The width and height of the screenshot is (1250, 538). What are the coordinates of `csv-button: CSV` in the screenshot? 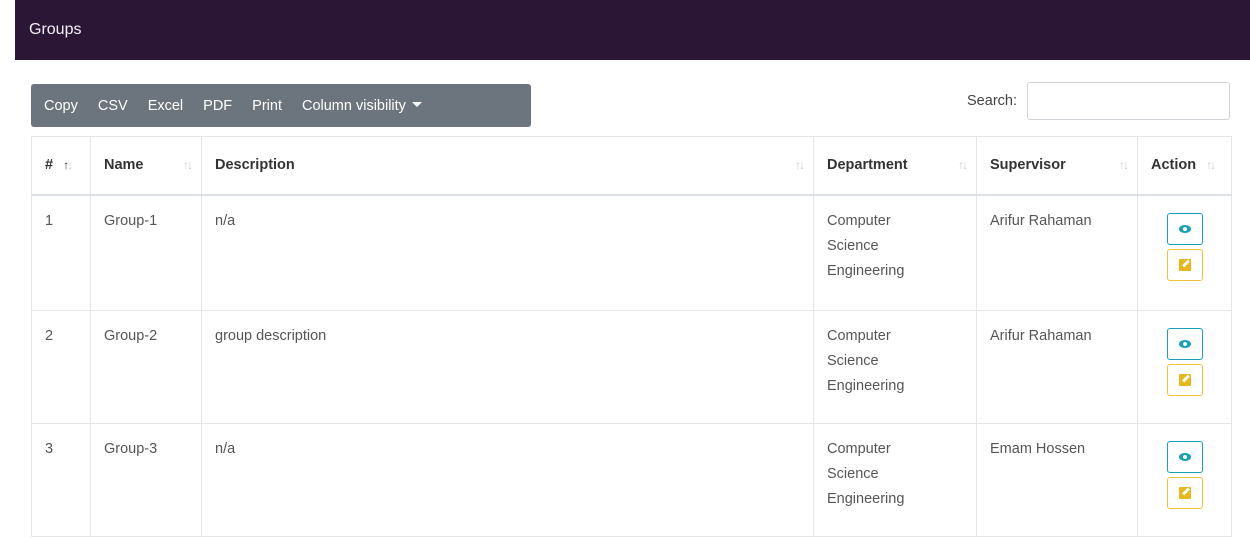 It's located at (113, 105).